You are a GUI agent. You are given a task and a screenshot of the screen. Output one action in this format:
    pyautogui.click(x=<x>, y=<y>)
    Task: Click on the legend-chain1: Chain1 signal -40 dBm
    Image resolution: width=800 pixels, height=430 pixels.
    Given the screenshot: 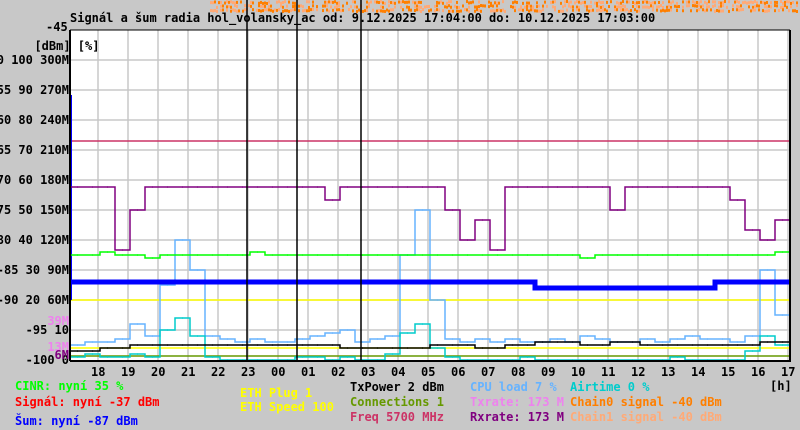 What is the action you would take?
    pyautogui.click(x=646, y=417)
    